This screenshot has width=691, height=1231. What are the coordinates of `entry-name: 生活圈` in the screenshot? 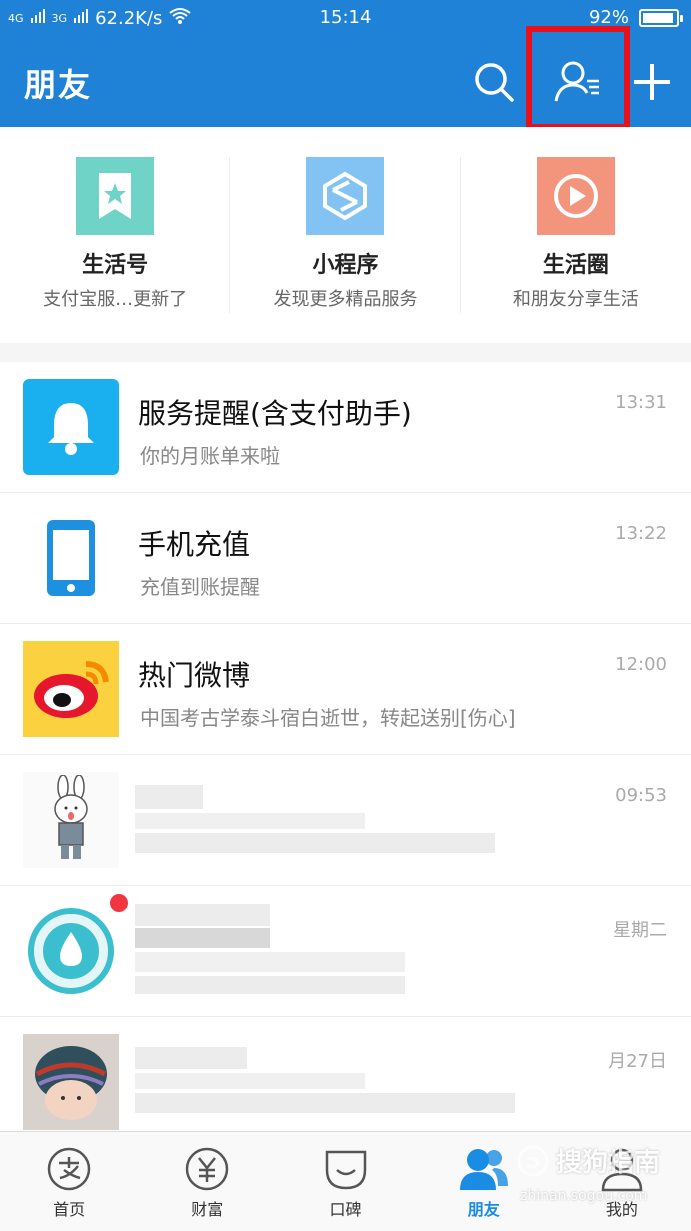 It's located at (575, 265).